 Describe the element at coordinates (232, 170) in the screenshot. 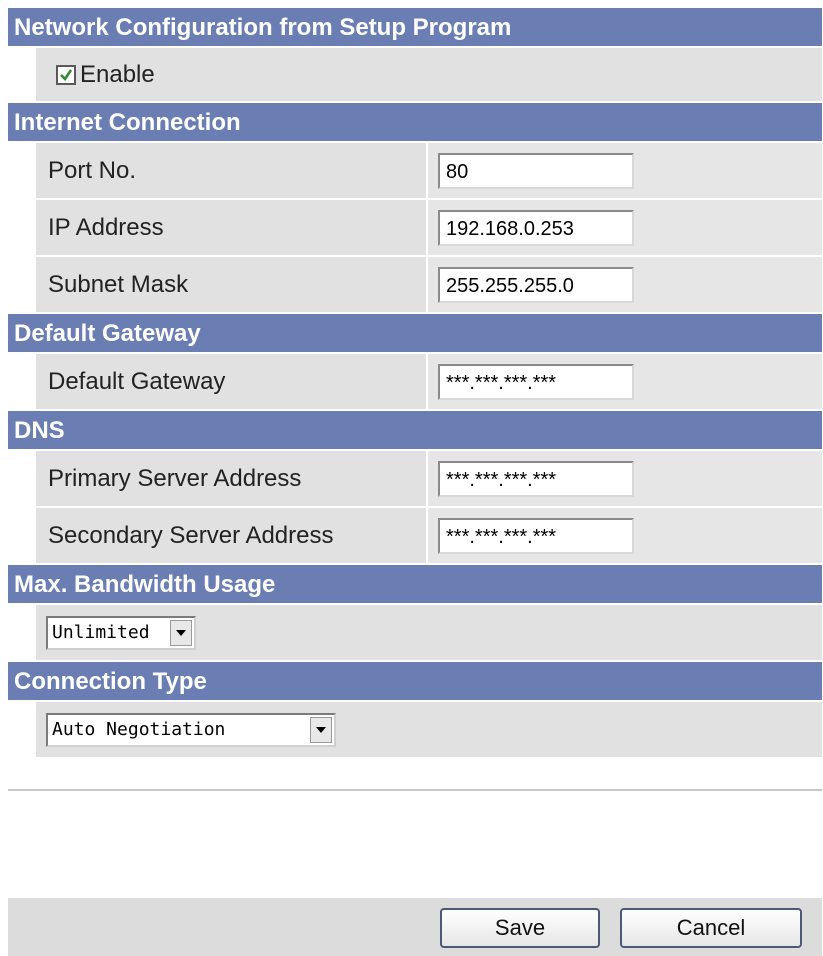

I see `port-label: Port No.` at that location.